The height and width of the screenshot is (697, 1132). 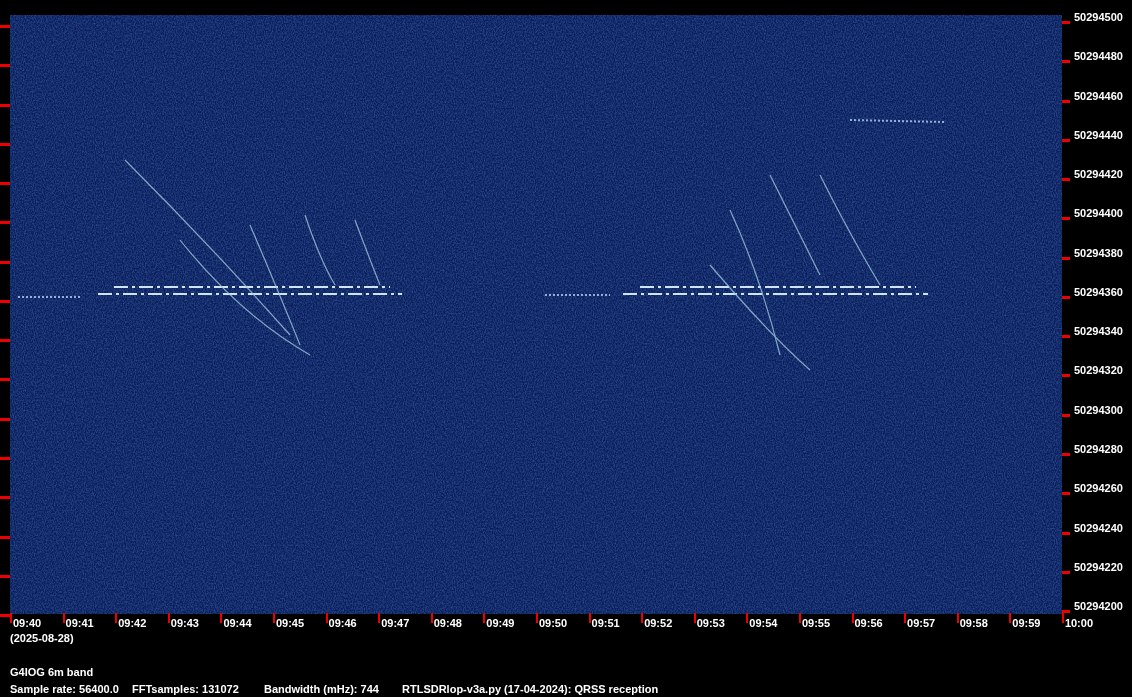 I want to click on frequency-label: 50294380, so click(x=1098, y=252).